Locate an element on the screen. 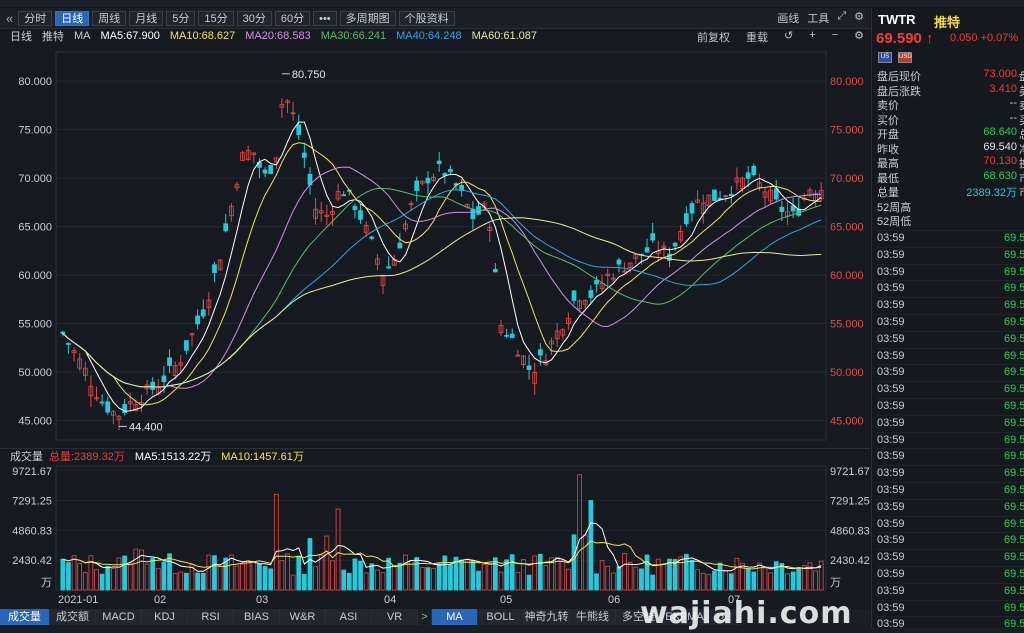 Image resolution: width=1024 pixels, height=633 pixels. indicator-tab-6: W&R is located at coordinates (303, 617).